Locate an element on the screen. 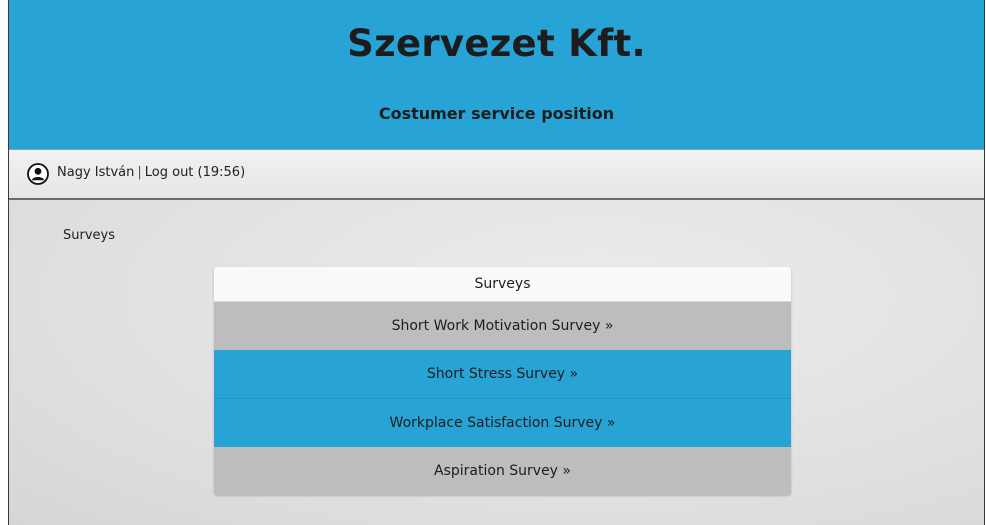 The image size is (986, 525). user-info: Nagy István | Log out (19:56) is located at coordinates (151, 172).